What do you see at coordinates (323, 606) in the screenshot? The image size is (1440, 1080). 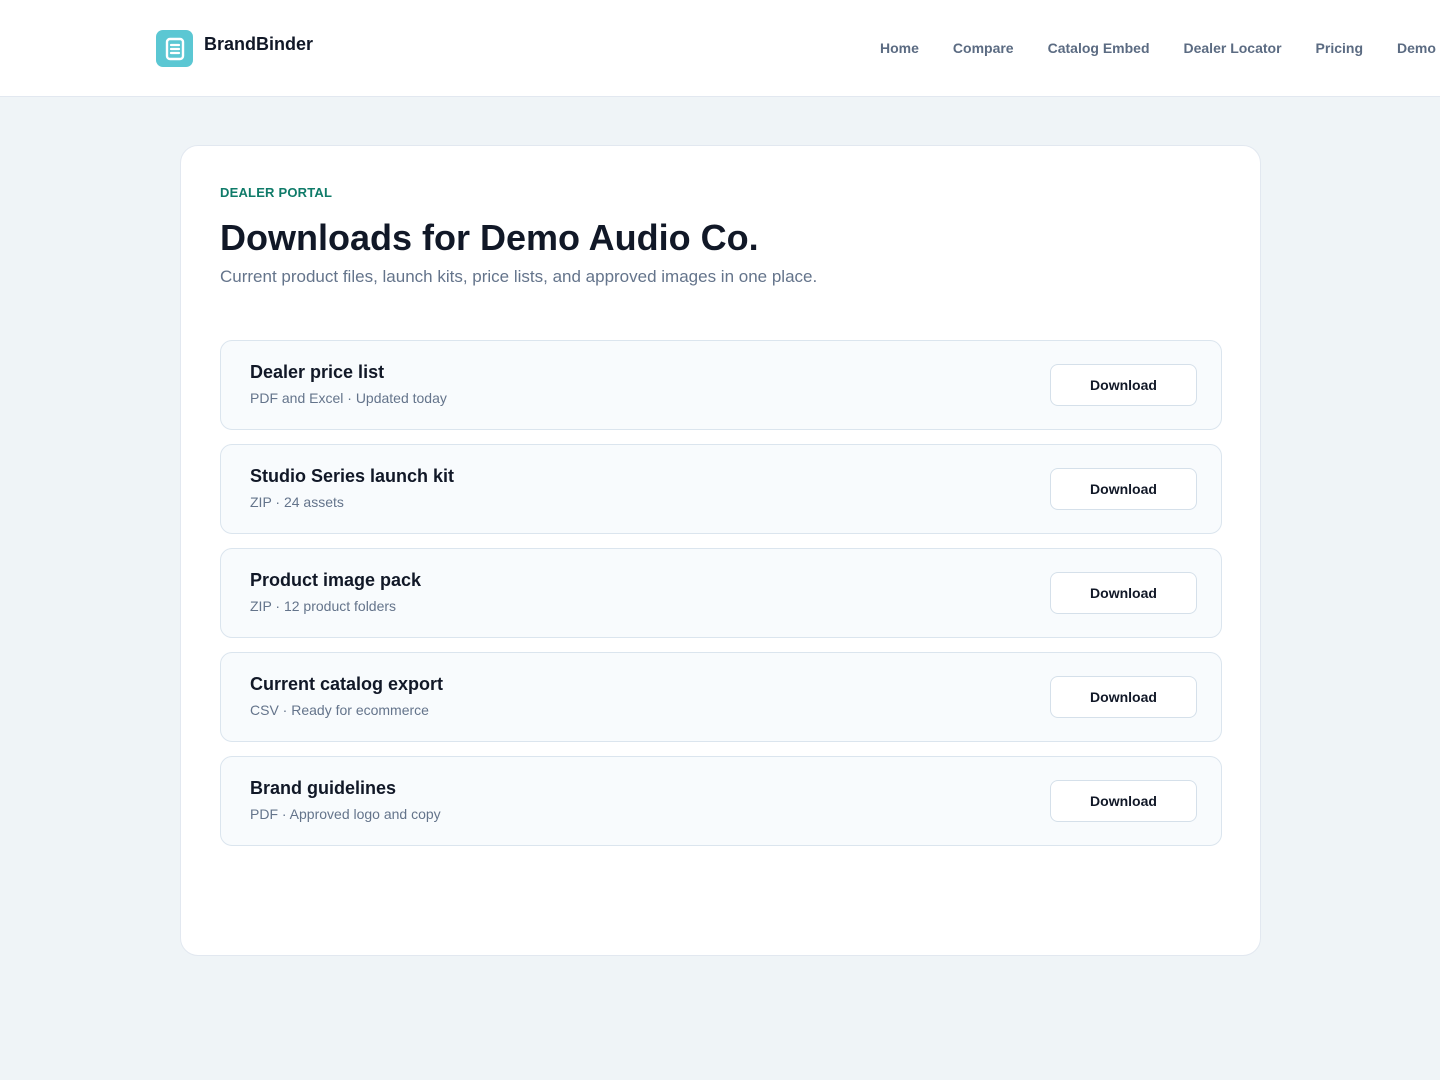 I see `download-item-meta: ZIP · 12 product folders` at bounding box center [323, 606].